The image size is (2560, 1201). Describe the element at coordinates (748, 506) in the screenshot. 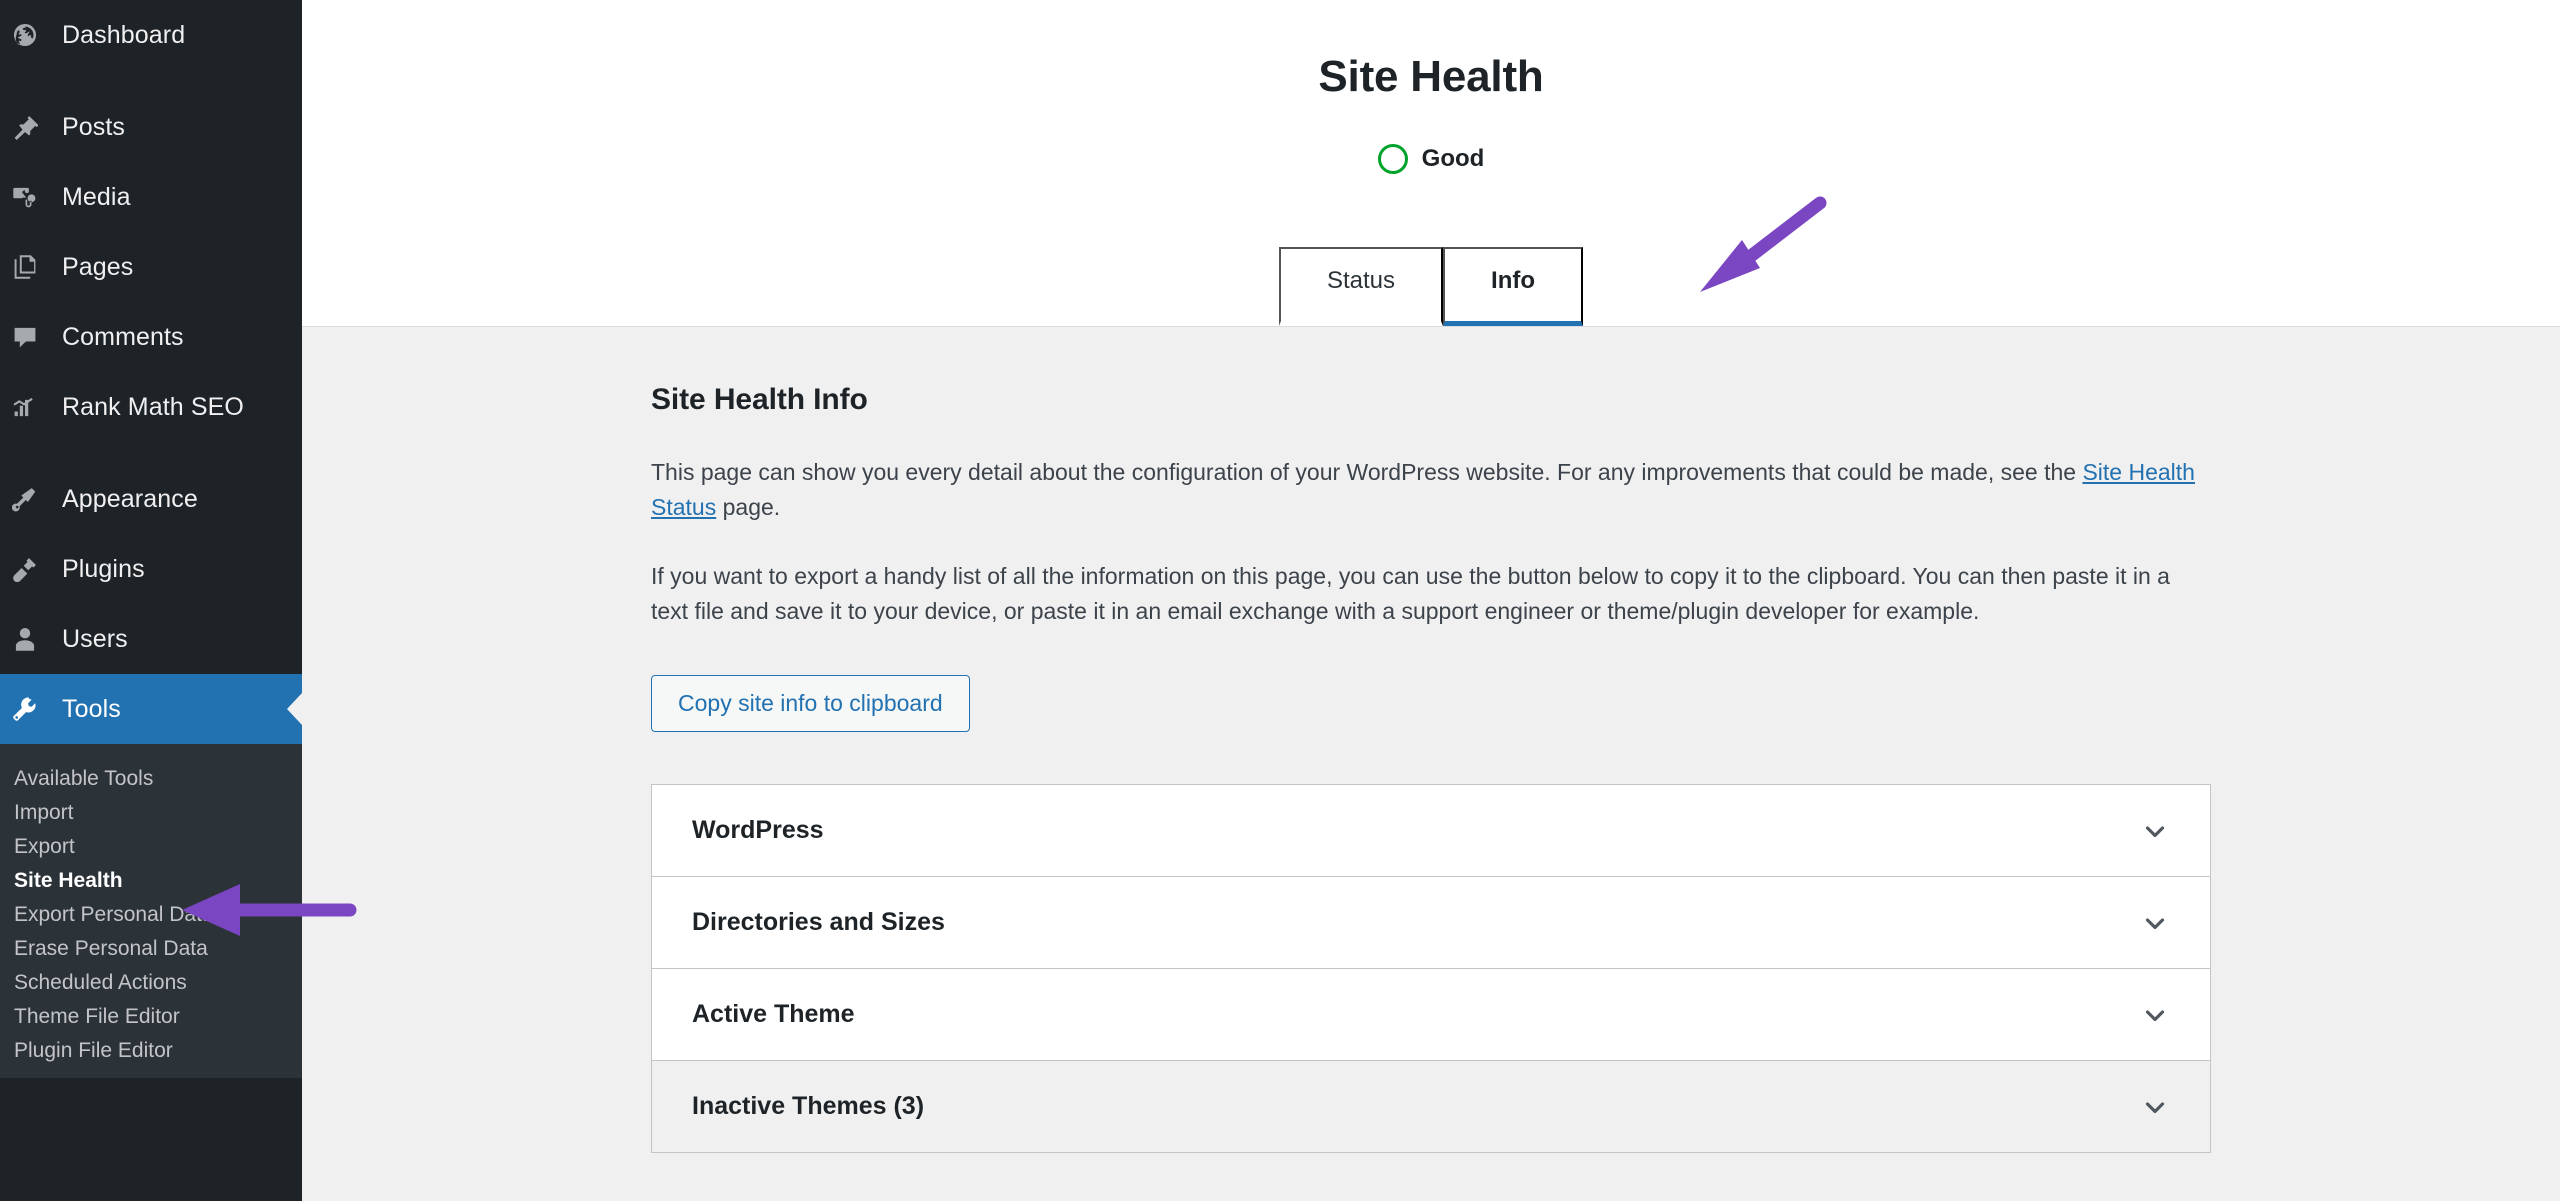

I see `intro-p1-after: page.` at that location.